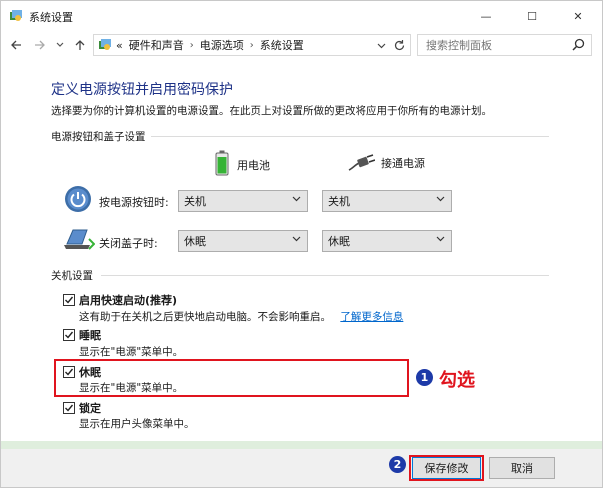 This screenshot has width=603, height=488. I want to click on save-button: 保存修改, so click(446, 468).